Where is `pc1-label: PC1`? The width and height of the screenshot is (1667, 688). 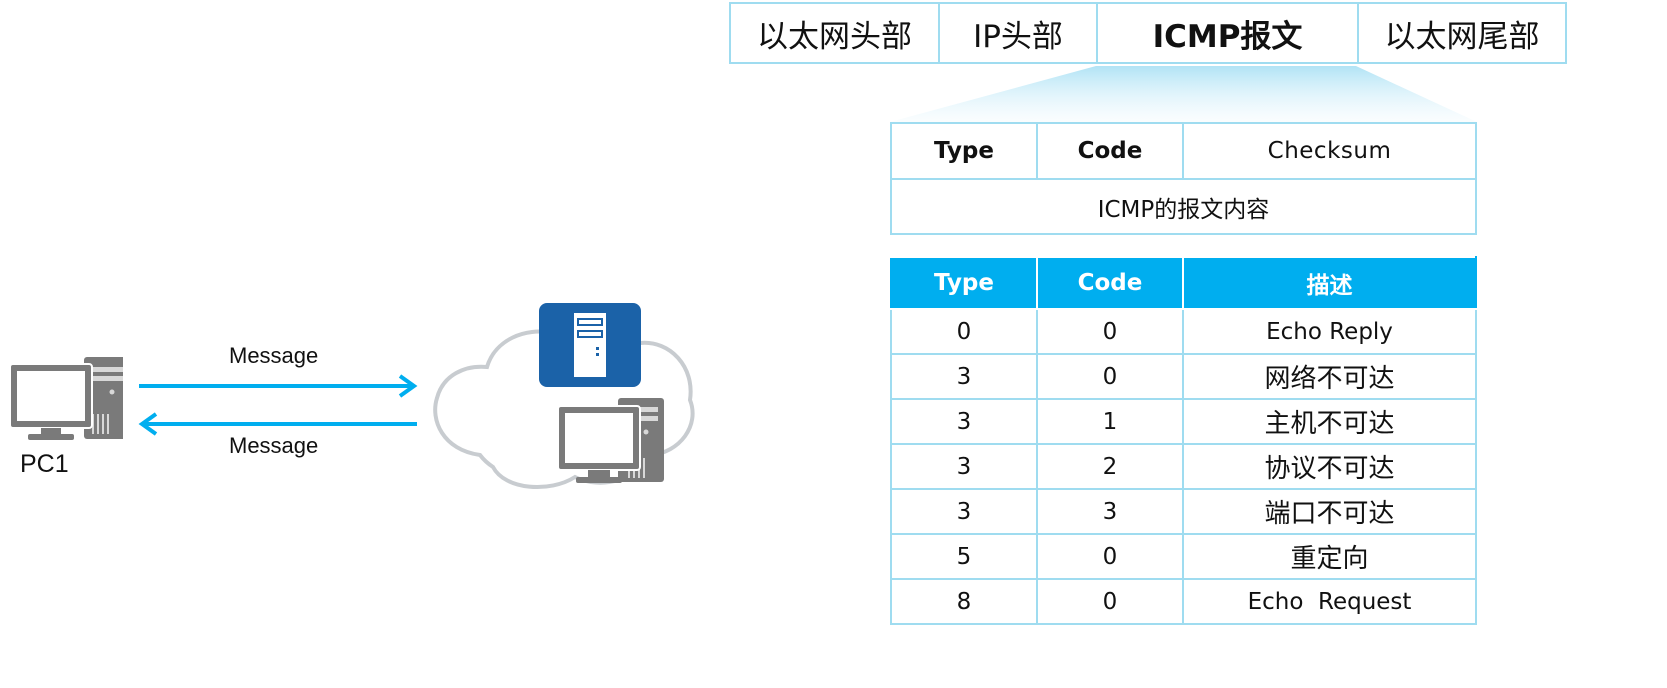 pc1-label: PC1 is located at coordinates (44, 464).